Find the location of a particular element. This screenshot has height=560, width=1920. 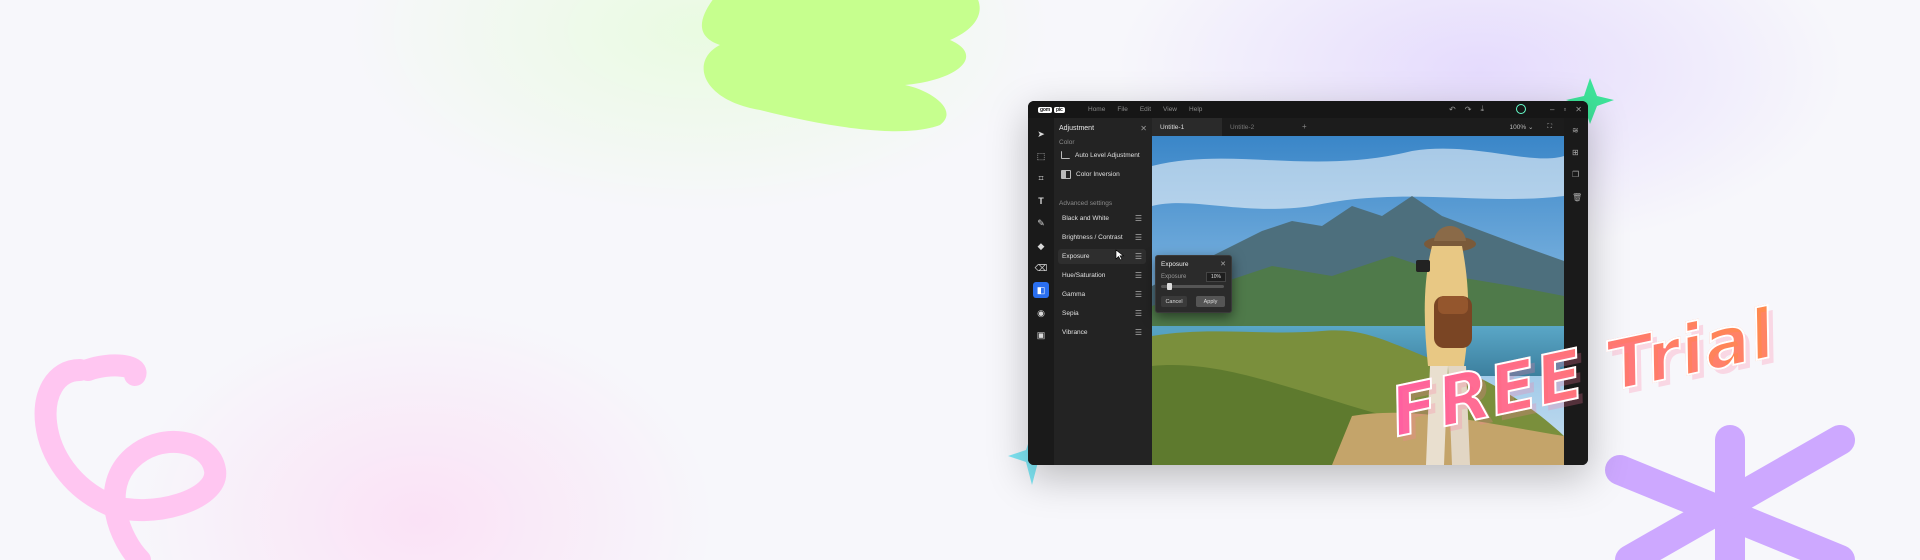

exposure-label: Exposure is located at coordinates (1174, 277).